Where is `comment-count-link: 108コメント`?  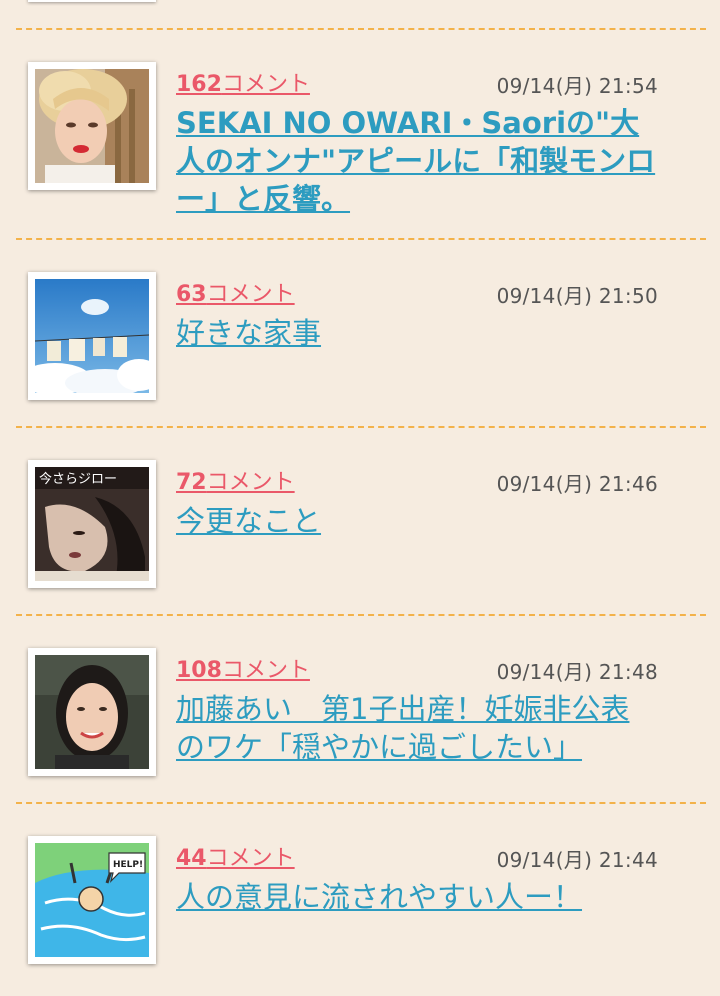
comment-count-link: 108コメント is located at coordinates (243, 668).